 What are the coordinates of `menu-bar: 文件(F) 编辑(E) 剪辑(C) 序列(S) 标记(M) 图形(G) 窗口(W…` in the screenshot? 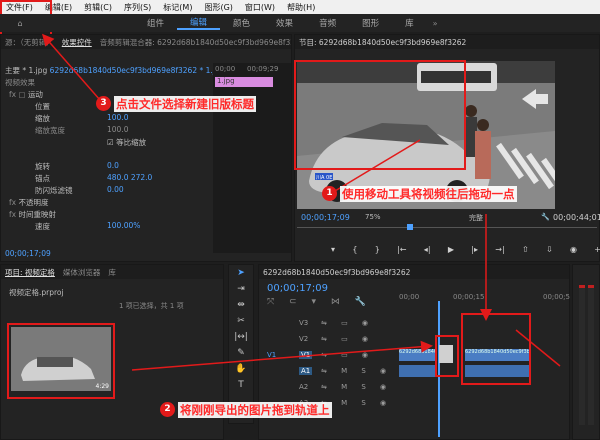 It's located at (300, 7).